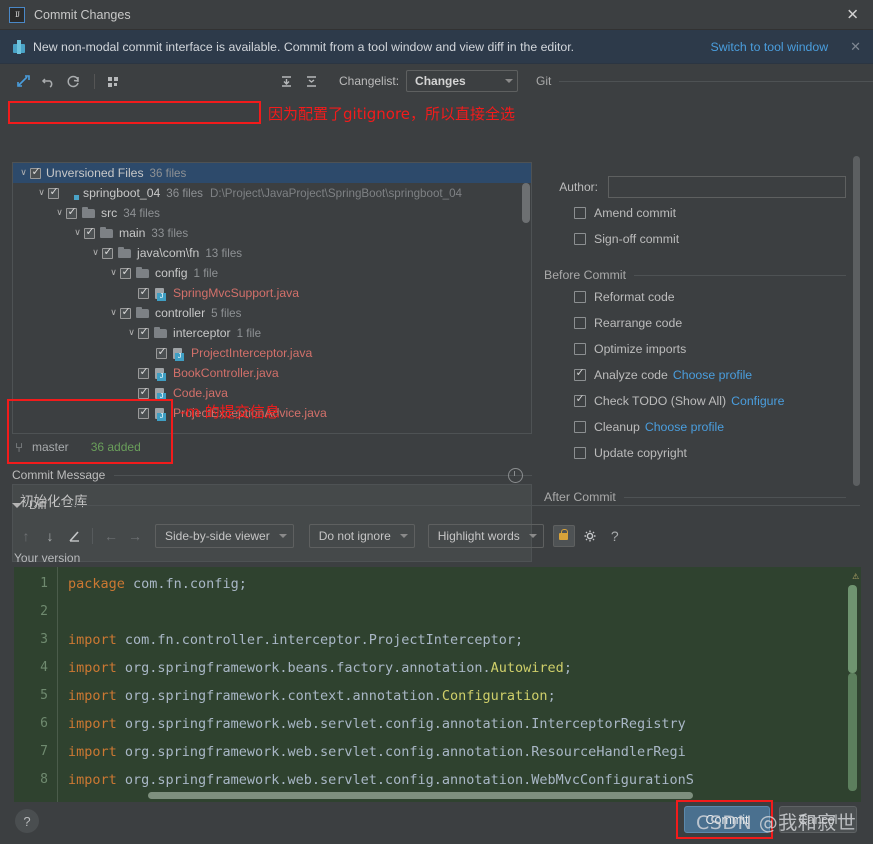 This screenshot has height=844, width=873. What do you see at coordinates (111, 536) in the screenshot?
I see `apply-left-icon: ←` at bounding box center [111, 536].